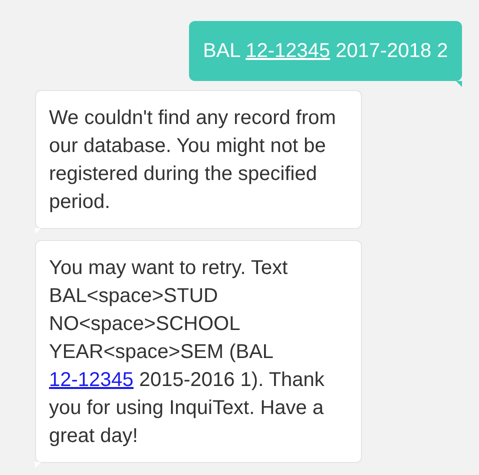 This screenshot has height=475, width=479. I want to click on message-text: BAL 12-12345 2017-2018 2, so click(325, 51).